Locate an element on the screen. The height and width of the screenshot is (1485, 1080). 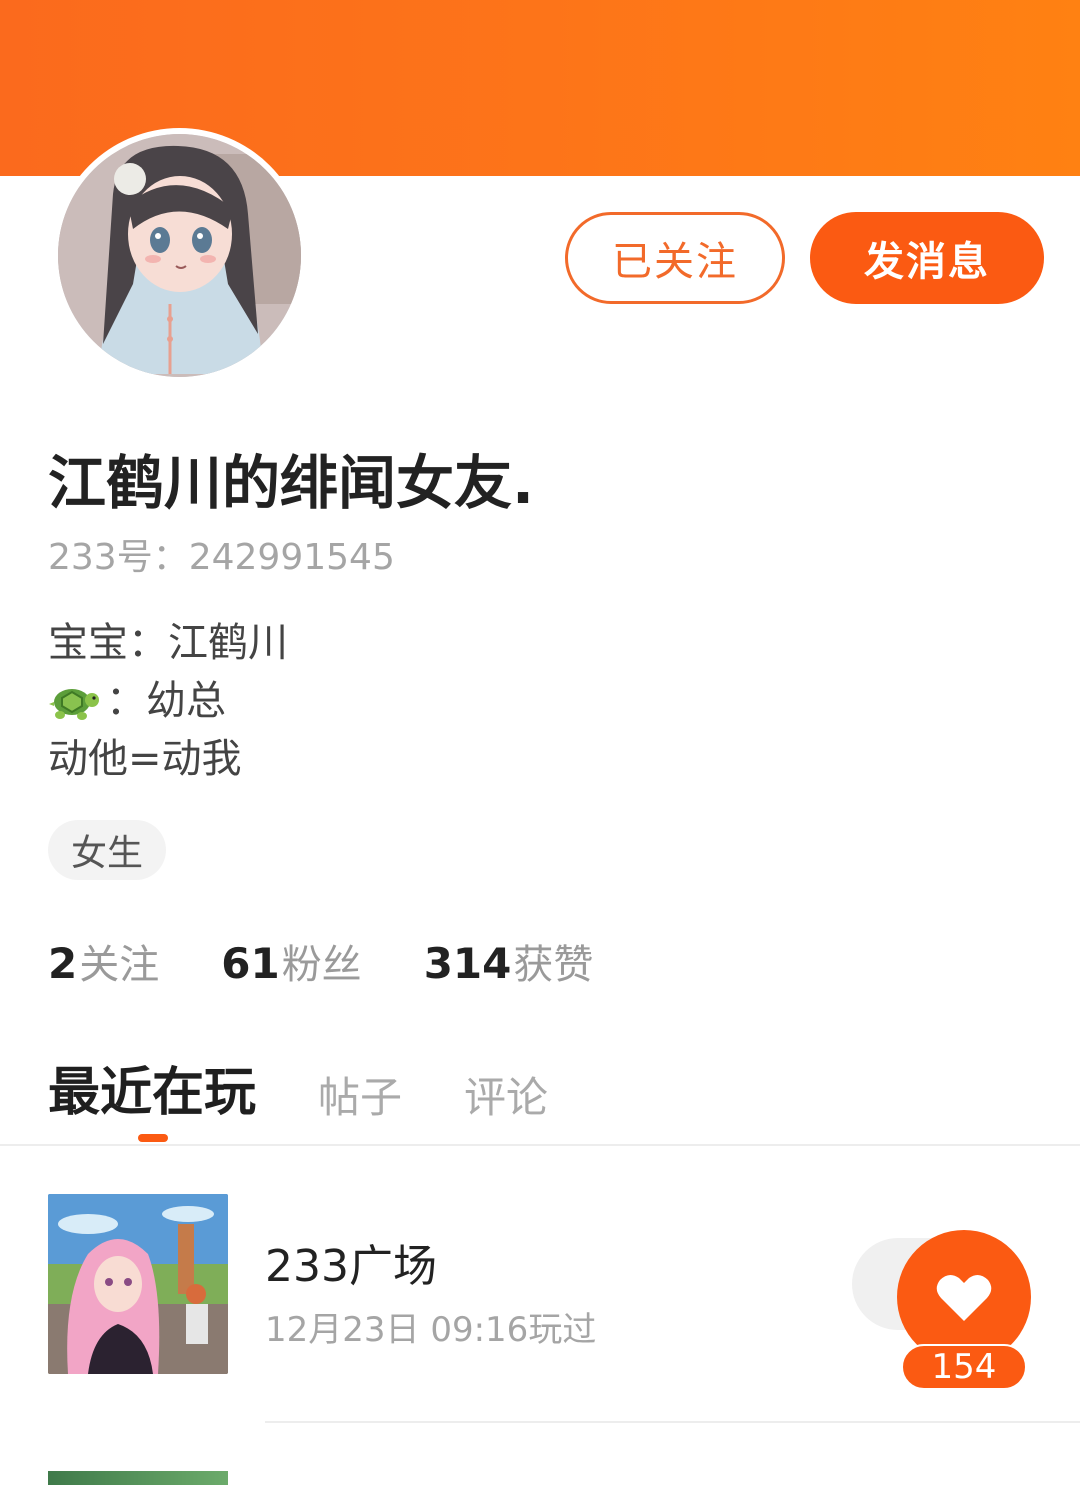
bio-line: 宝宝：江鹤川 is located at coordinates (168, 643).